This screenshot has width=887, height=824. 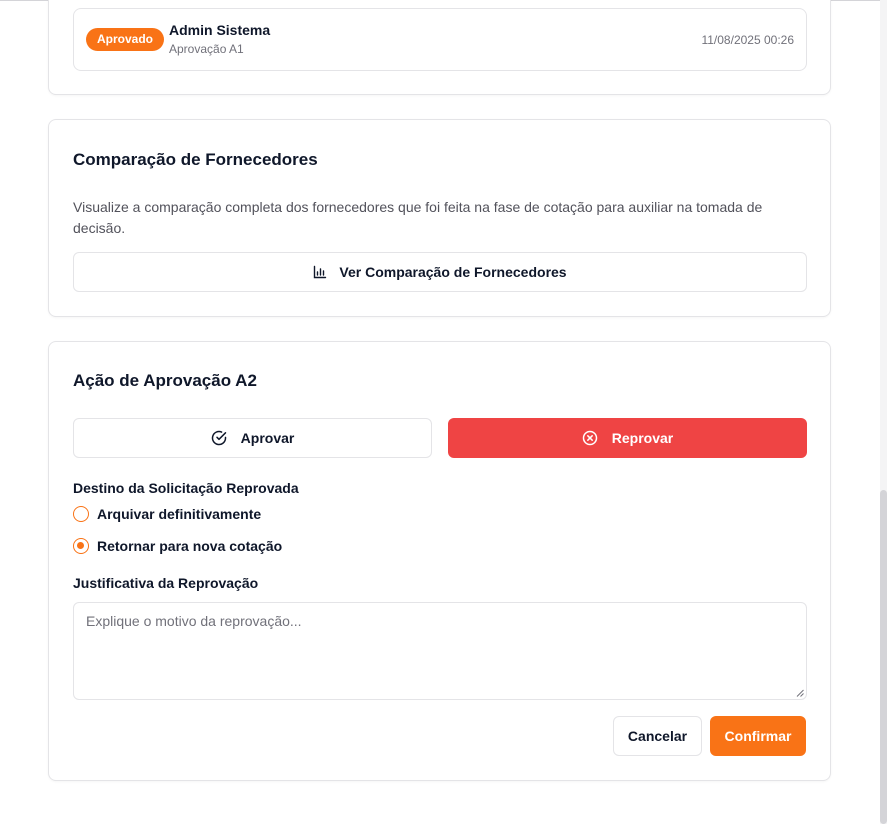 What do you see at coordinates (190, 546) in the screenshot?
I see `radio-return-label: Retornar para nova cotação` at bounding box center [190, 546].